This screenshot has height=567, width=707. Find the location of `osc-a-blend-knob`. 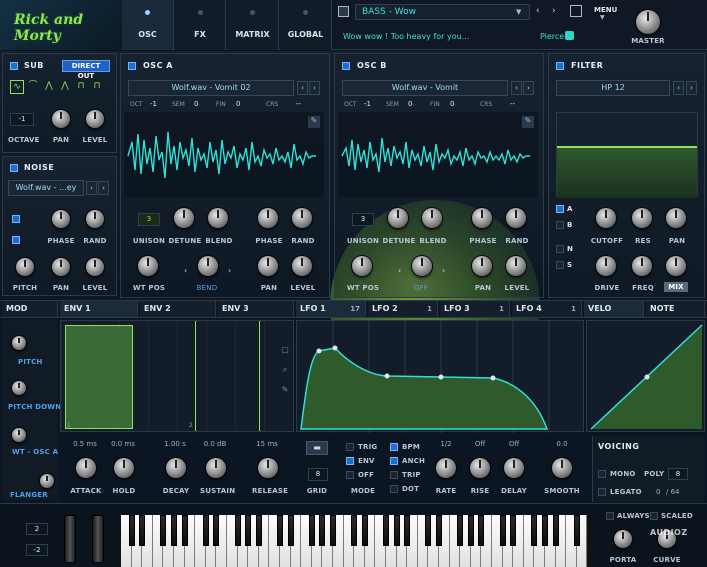

osc-a-blend-knob is located at coordinates (218, 218).